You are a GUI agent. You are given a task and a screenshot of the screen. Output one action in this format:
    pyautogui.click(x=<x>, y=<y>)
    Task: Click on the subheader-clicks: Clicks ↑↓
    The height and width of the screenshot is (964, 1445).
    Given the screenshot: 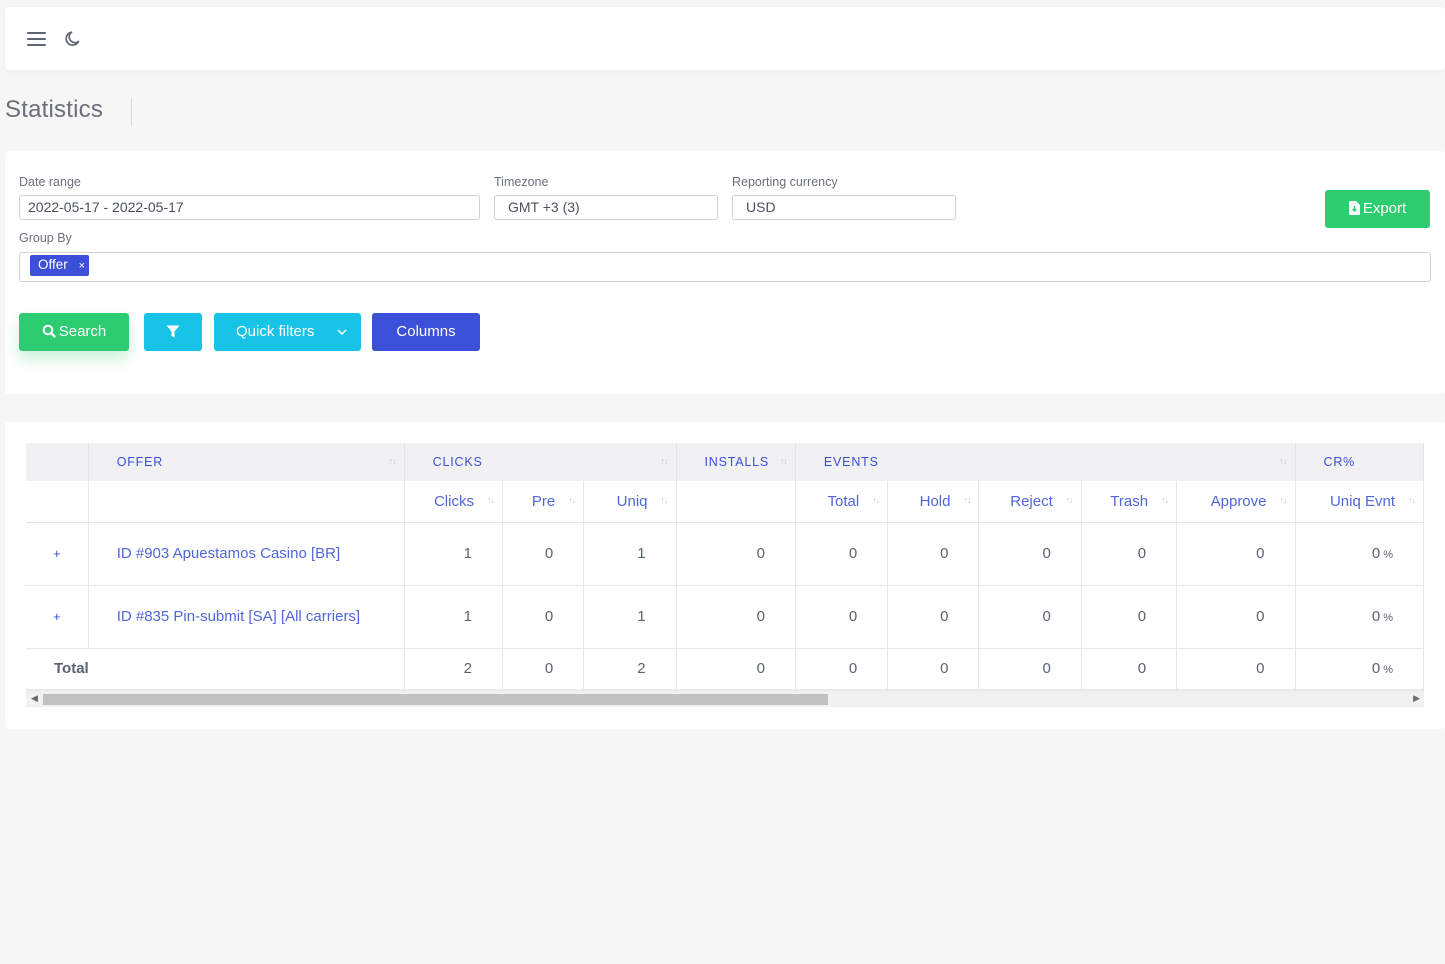 What is the action you would take?
    pyautogui.click(x=453, y=502)
    